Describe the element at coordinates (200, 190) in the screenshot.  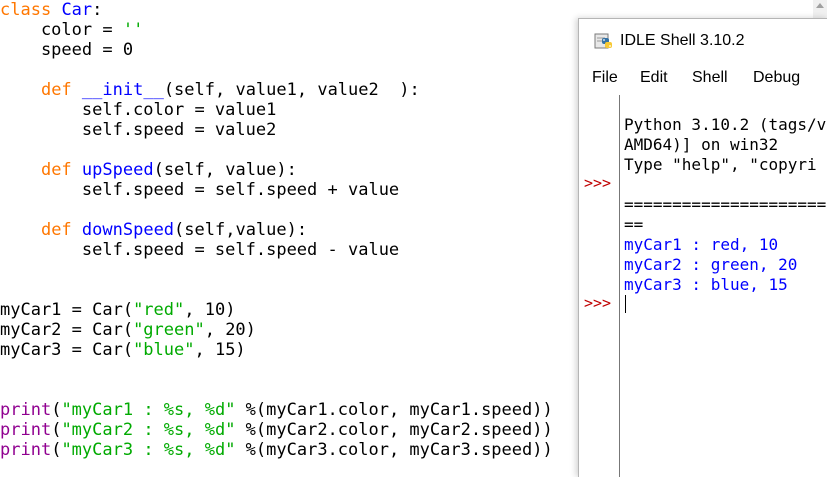
I see `code-line: self.speed = self.speed + value` at that location.